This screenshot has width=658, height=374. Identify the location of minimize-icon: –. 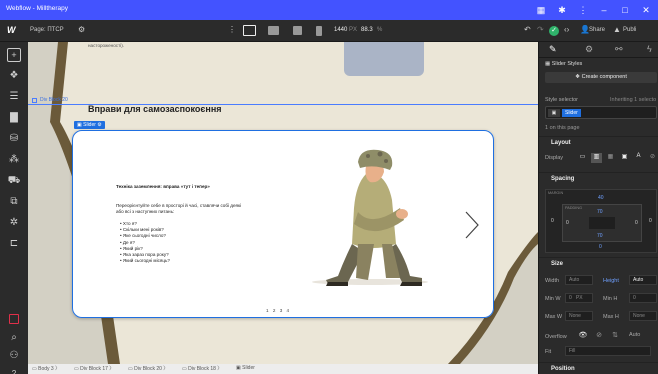
(604, 10).